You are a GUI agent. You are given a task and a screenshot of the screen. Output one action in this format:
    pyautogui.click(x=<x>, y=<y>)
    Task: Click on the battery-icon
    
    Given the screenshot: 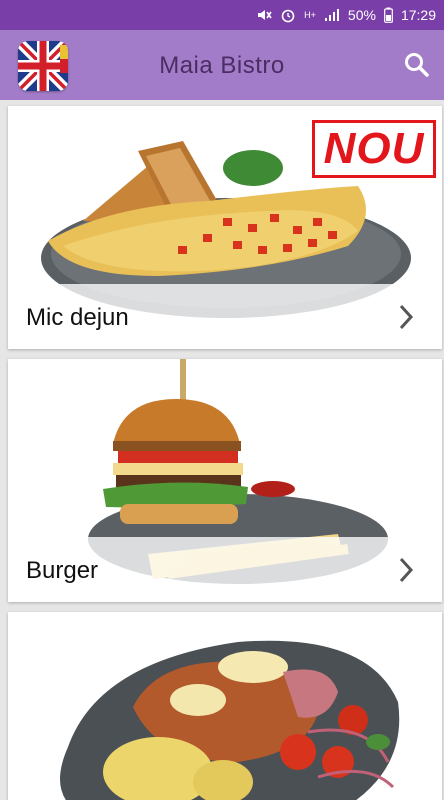 What is the action you would take?
    pyautogui.click(x=388, y=15)
    